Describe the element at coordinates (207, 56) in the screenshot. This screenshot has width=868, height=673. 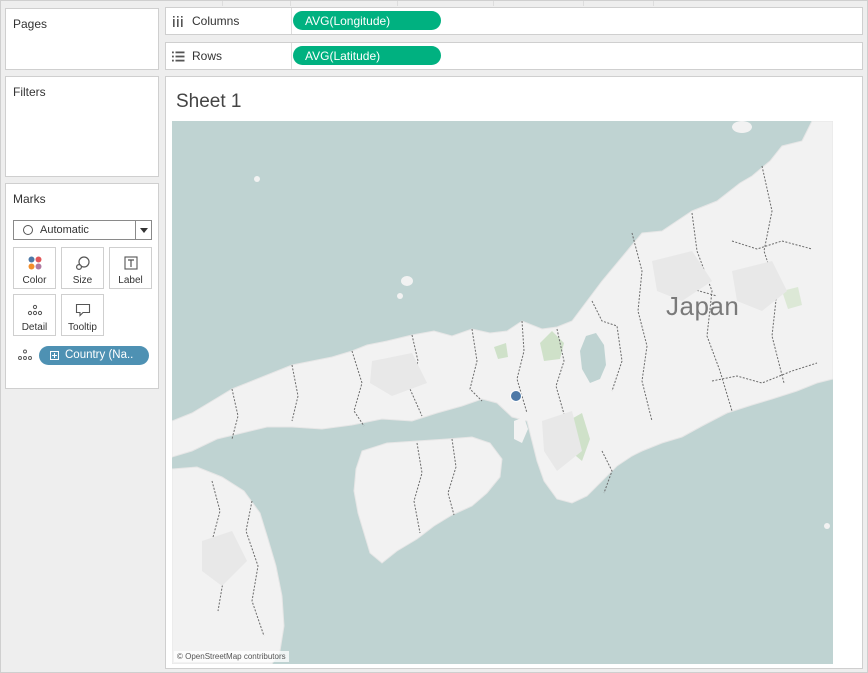
I see `rows-label-text: Rows` at that location.